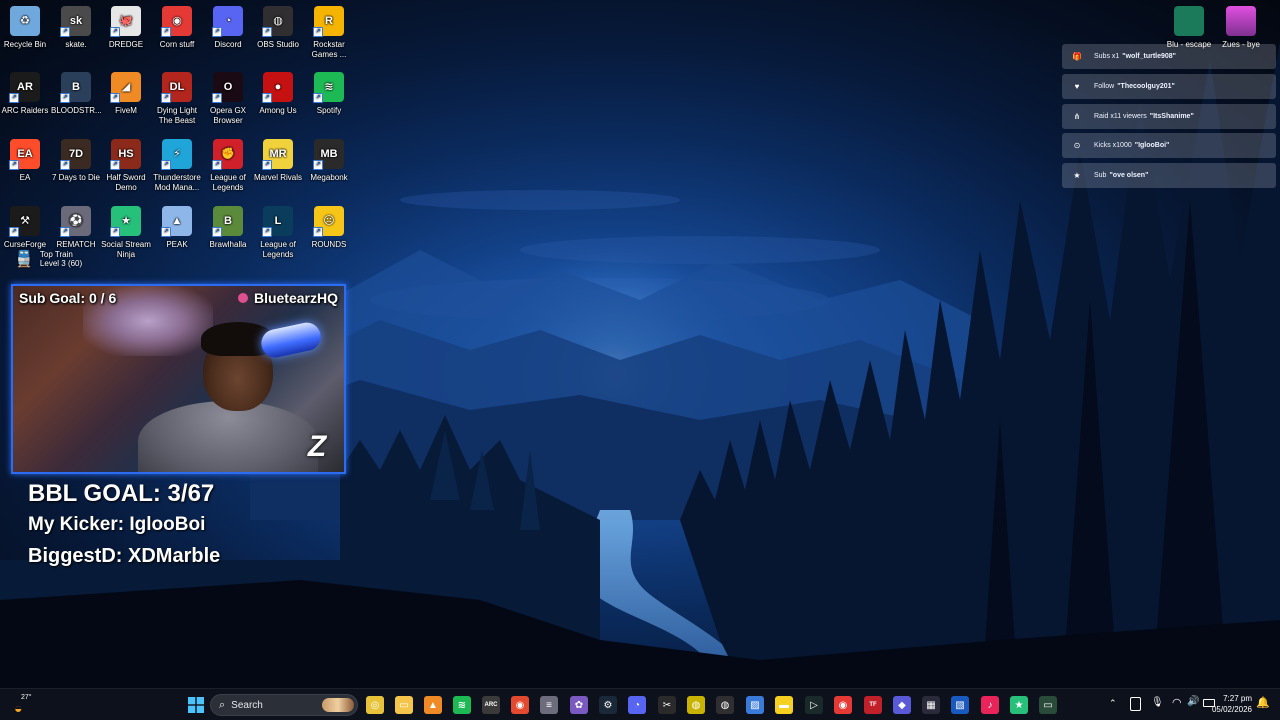 The image size is (1280, 720). What do you see at coordinates (277, 221) in the screenshot?
I see `league-of-legends-icon: L ↗` at bounding box center [277, 221].